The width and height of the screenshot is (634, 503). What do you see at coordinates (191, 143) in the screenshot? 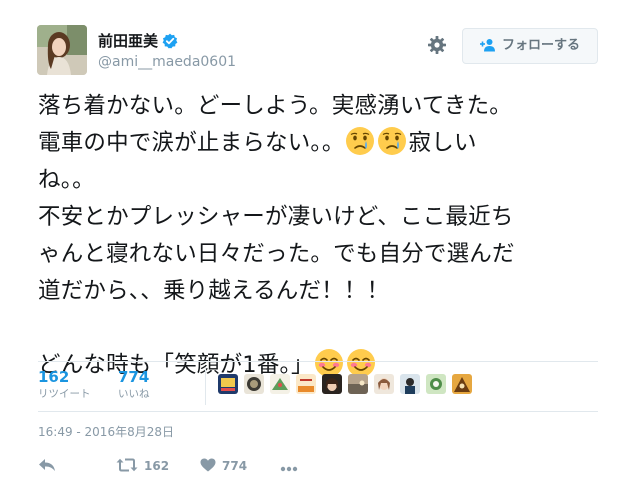
I see `tweet-line-segment: 電車の中で涙が止まらない。。` at bounding box center [191, 143].